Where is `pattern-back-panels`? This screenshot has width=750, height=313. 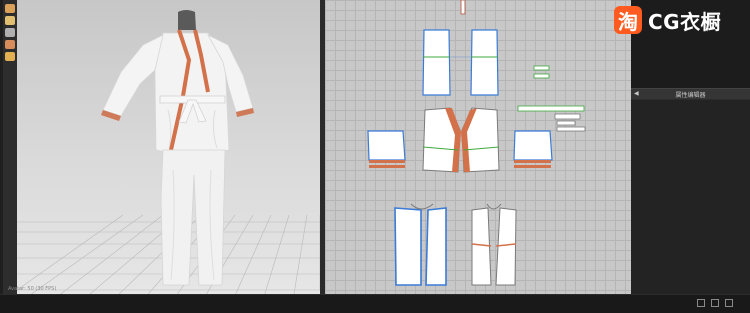 pattern-back-panels is located at coordinates (460, 62).